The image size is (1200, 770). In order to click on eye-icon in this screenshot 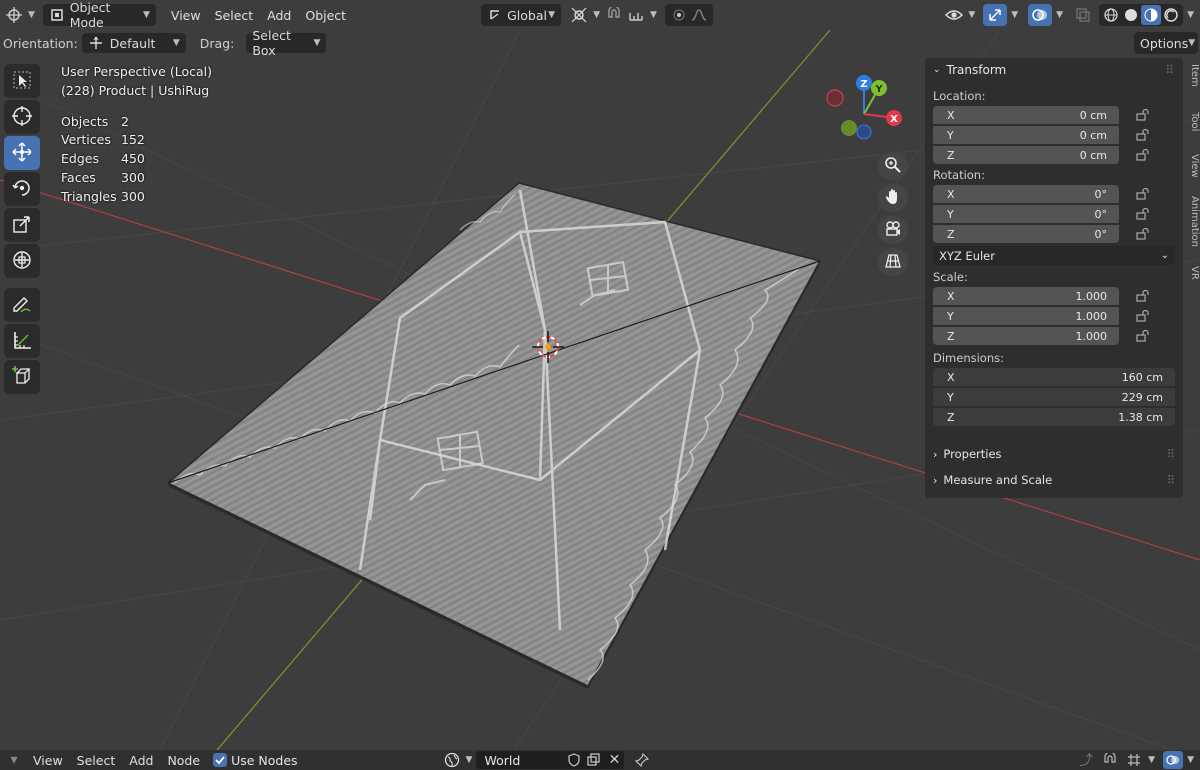, I will do `click(954, 15)`.